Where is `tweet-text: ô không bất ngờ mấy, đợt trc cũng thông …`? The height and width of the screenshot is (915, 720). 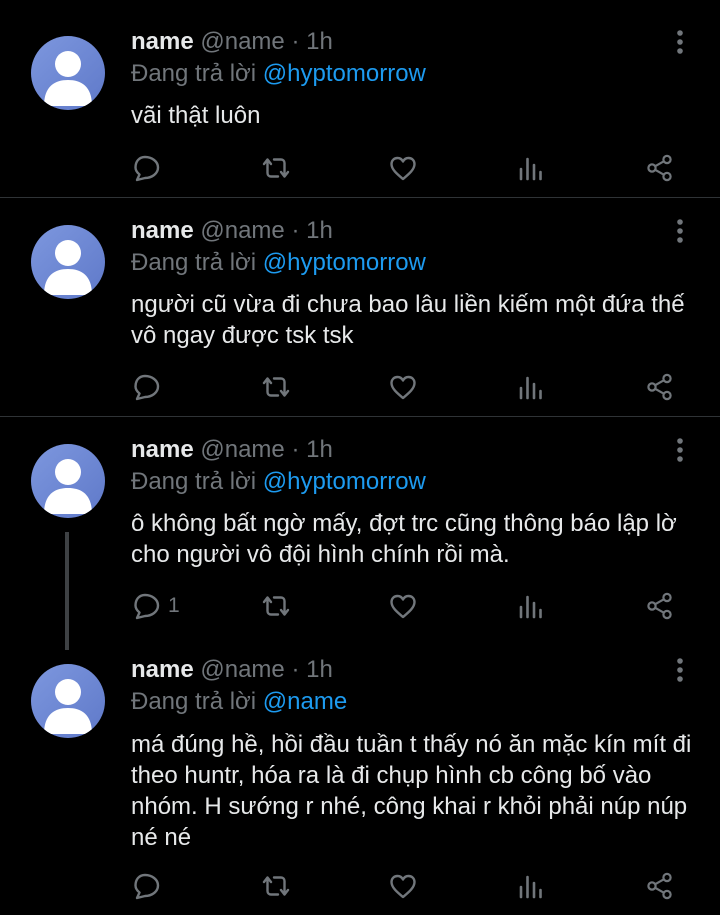 tweet-text: ô không bất ngờ mấy, đợt trc cũng thông … is located at coordinates (404, 539).